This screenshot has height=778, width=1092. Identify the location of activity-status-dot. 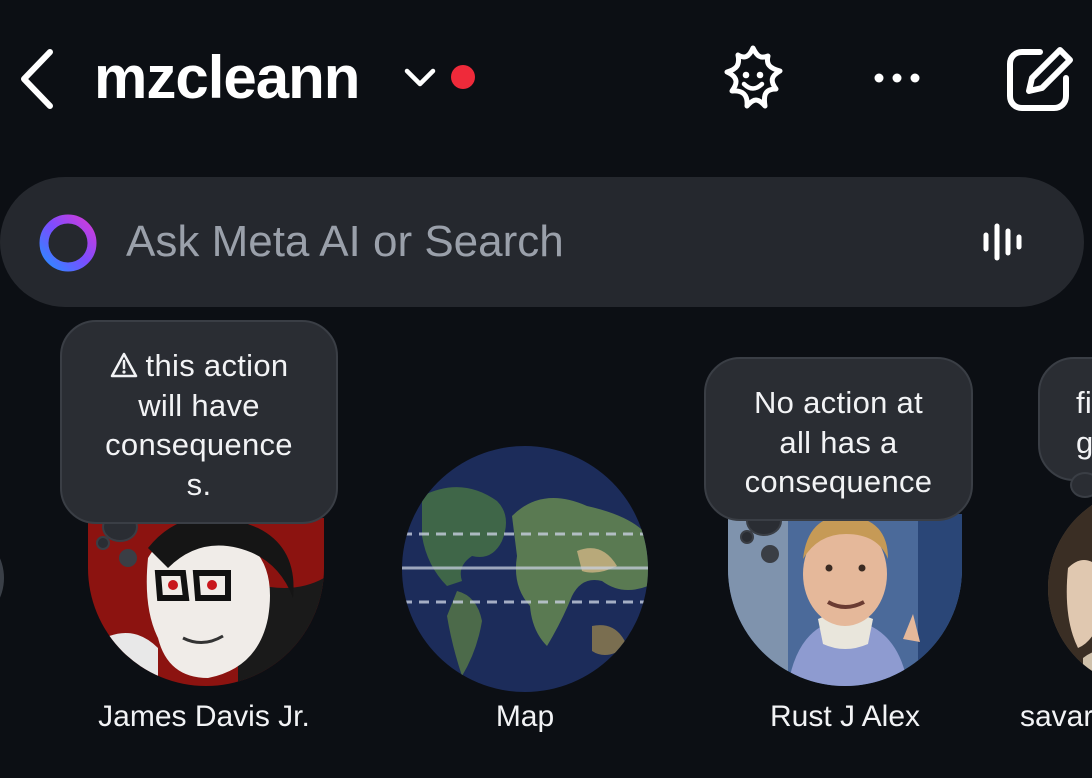
(463, 77).